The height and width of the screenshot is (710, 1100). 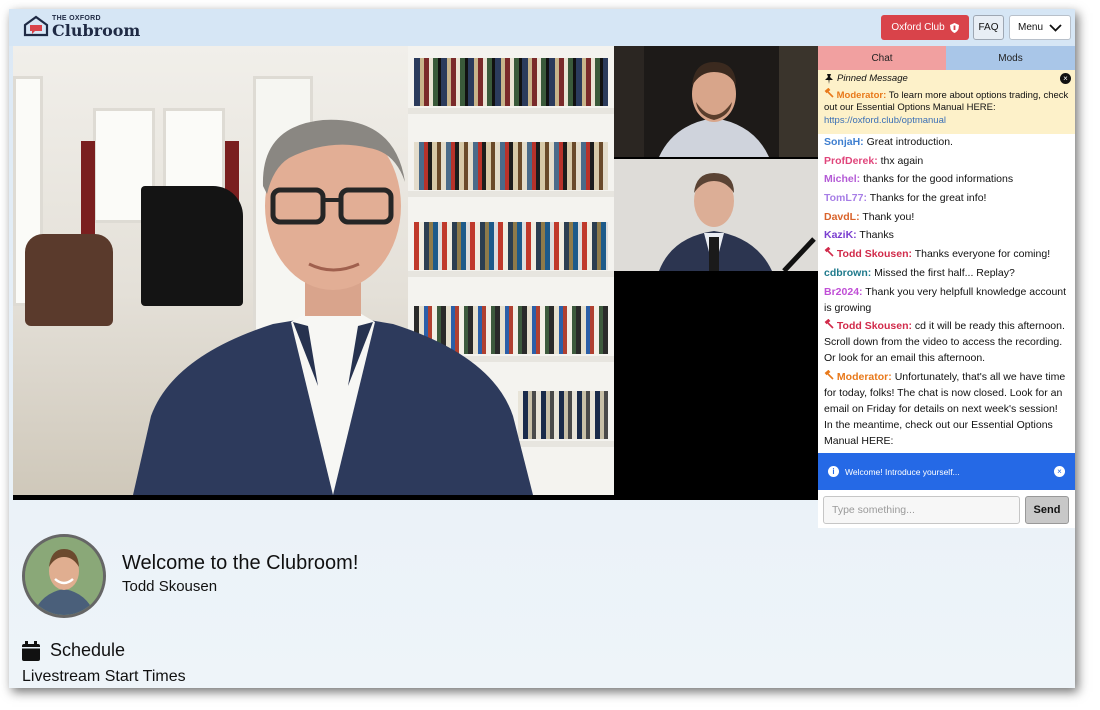 What do you see at coordinates (240, 563) in the screenshot?
I see `page-title: Welcome to the Clubroom!` at bounding box center [240, 563].